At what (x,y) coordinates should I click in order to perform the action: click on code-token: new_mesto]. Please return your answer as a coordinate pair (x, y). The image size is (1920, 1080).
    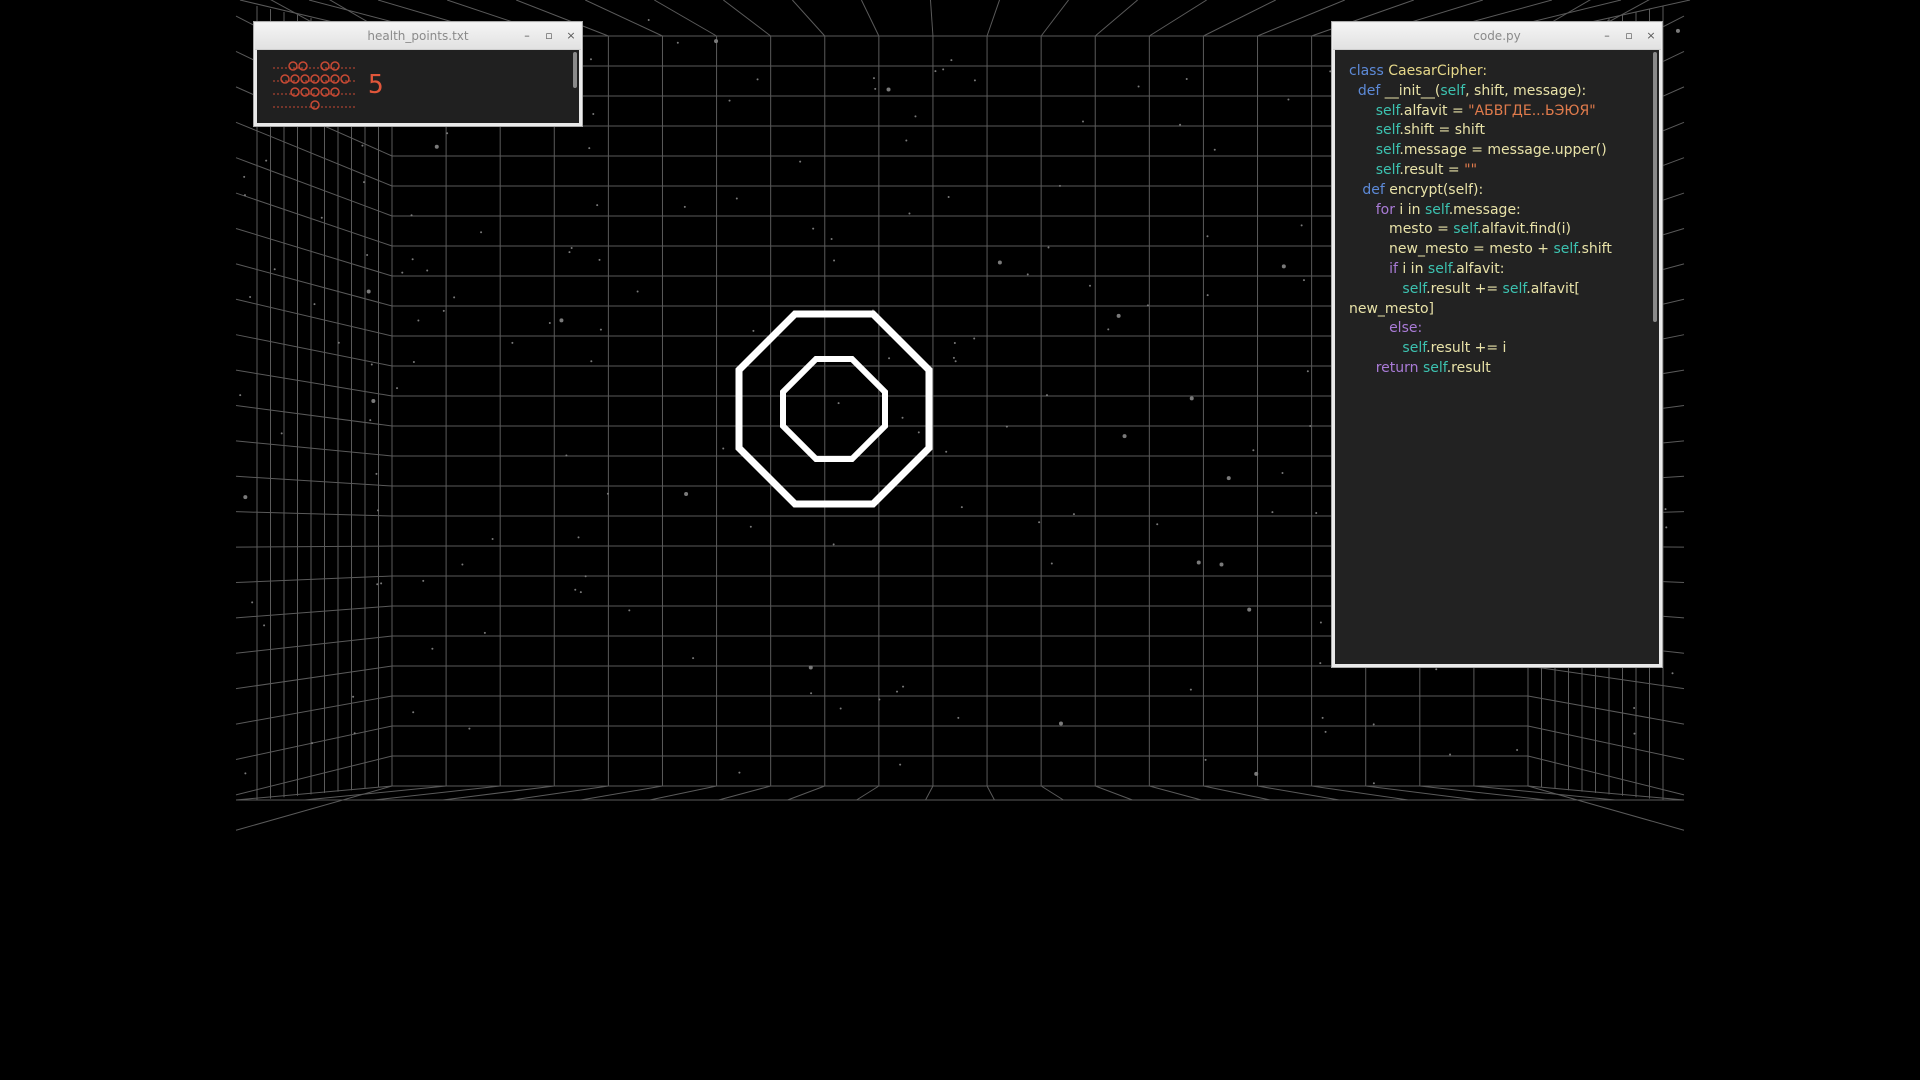
    Looking at the image, I should click on (1391, 308).